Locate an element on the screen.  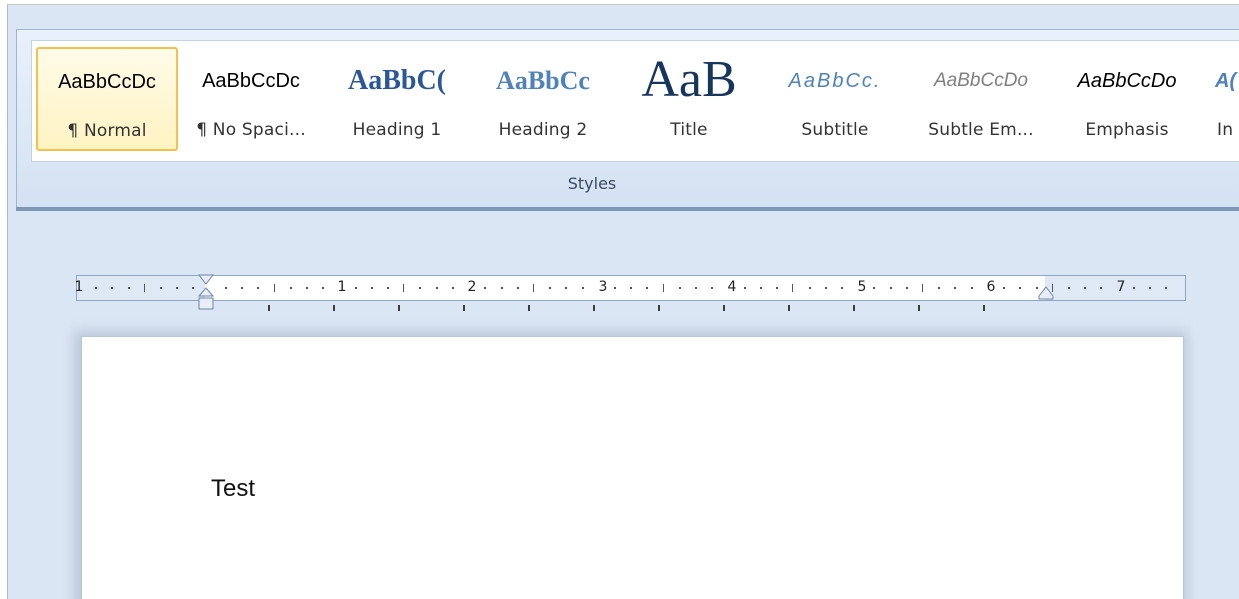
style-title-sample: AaB is located at coordinates (689, 79).